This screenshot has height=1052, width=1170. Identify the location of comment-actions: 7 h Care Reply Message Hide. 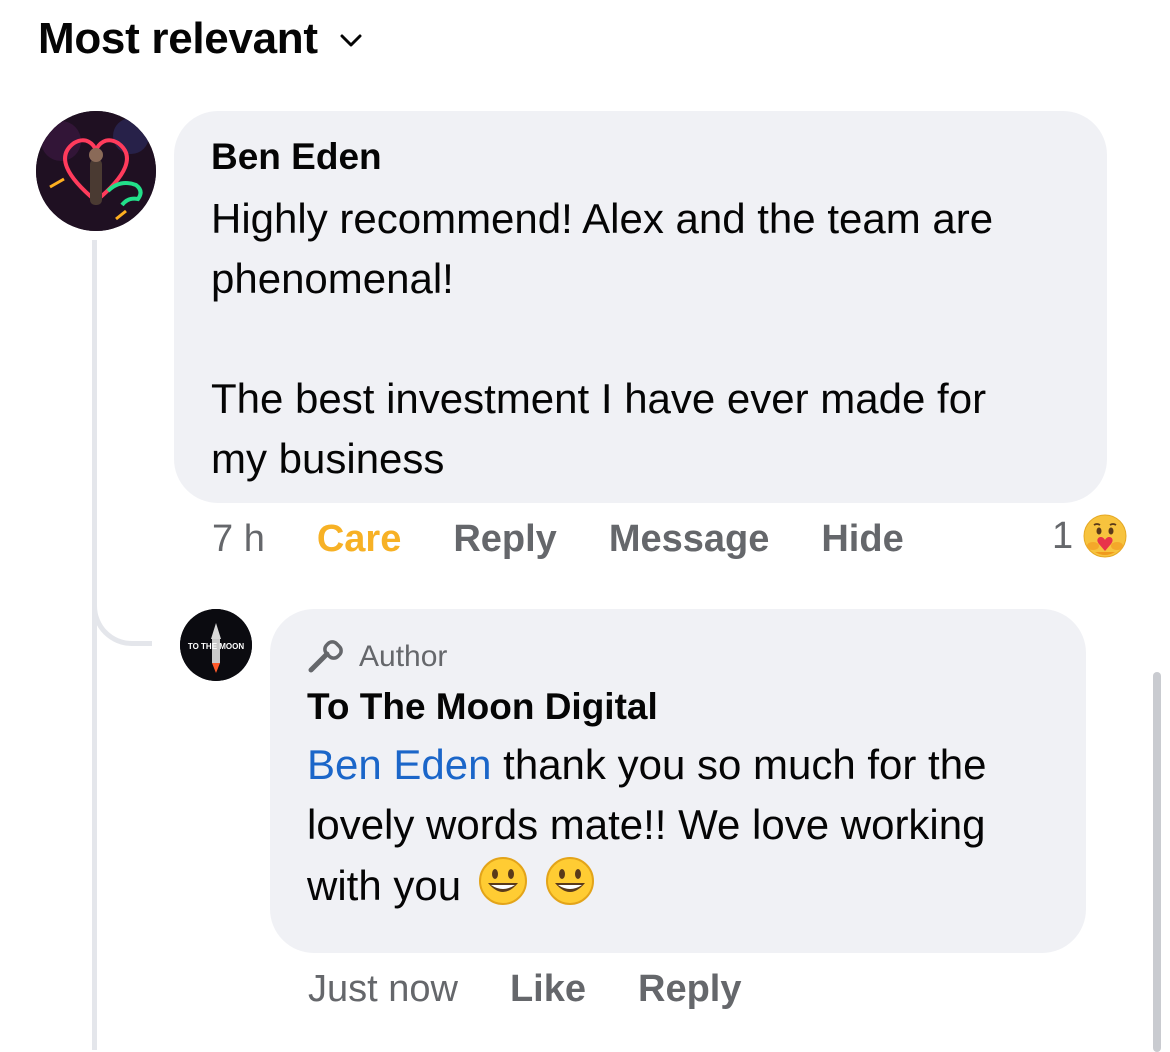
(558, 539).